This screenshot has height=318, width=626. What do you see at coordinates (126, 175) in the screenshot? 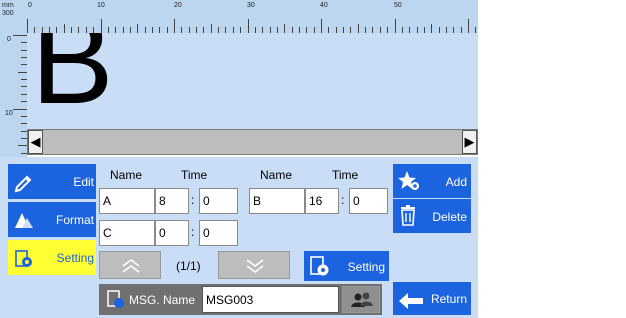
I see `header-name-1: Name` at bounding box center [126, 175].